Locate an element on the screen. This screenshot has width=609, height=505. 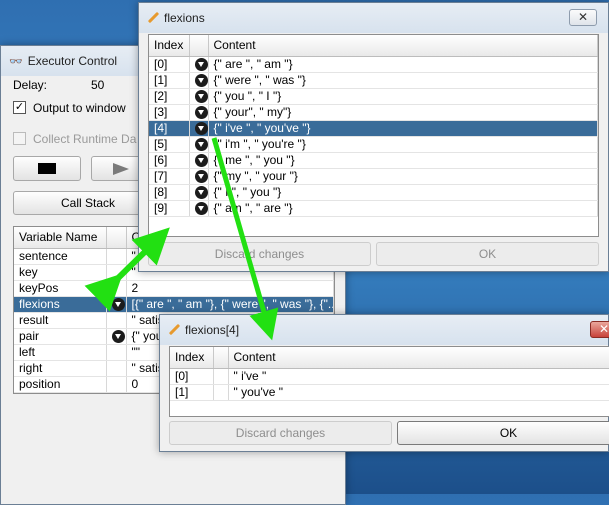
variable-name-cell: sentence is located at coordinates (60, 256).